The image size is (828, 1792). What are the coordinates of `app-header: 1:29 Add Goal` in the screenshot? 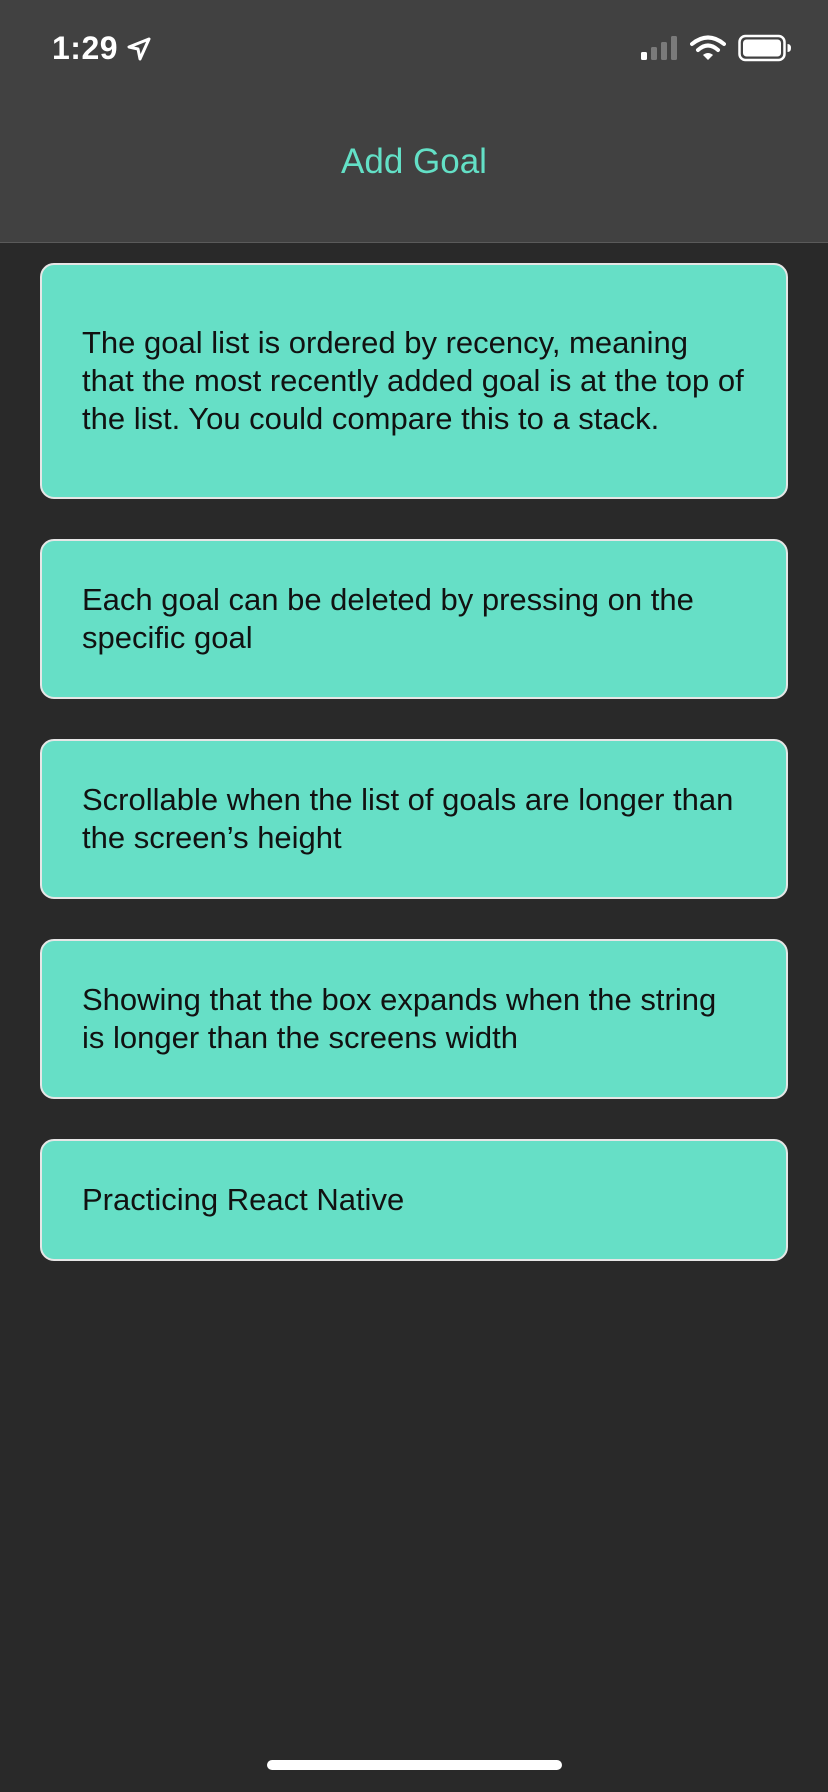 It's located at (414, 121).